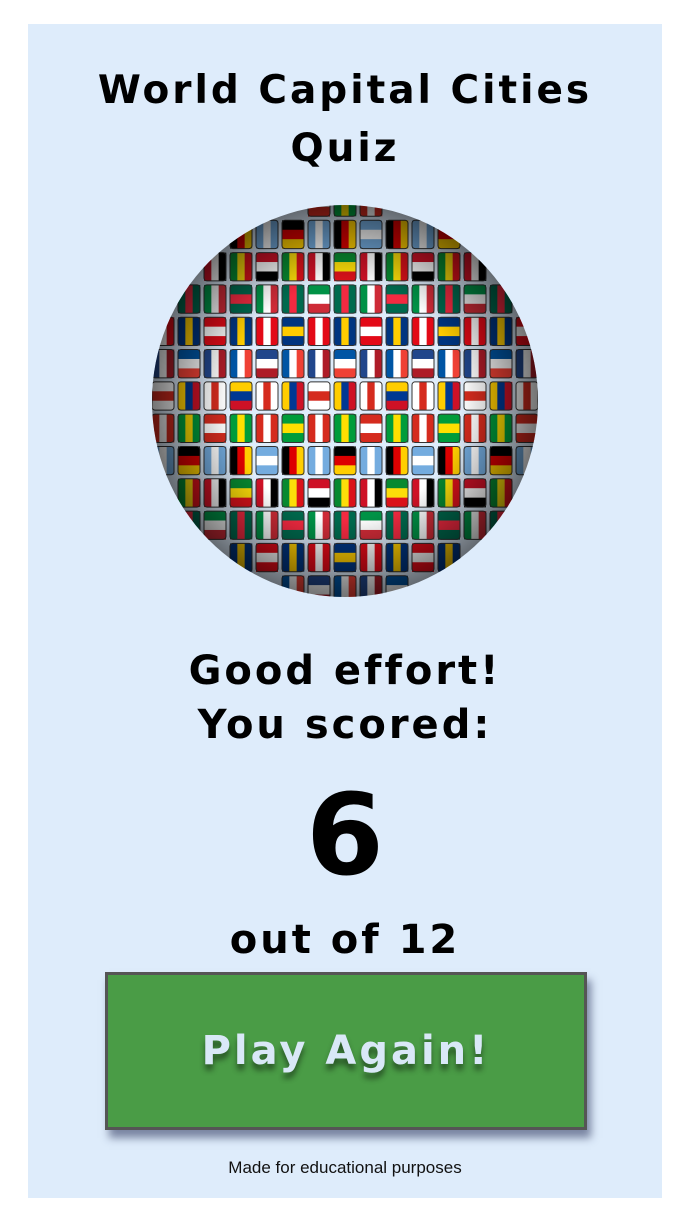 This screenshot has height=1220, width=690. Describe the element at coordinates (345, 698) in the screenshot. I see `result-heading: Good effort! You scored:` at that location.